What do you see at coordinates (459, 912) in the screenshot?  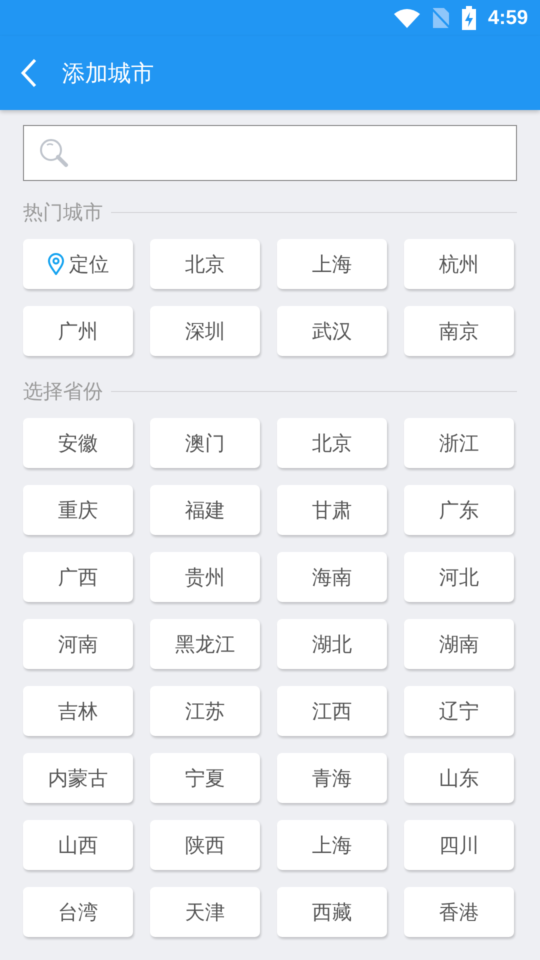 I see `province-button: 香港` at bounding box center [459, 912].